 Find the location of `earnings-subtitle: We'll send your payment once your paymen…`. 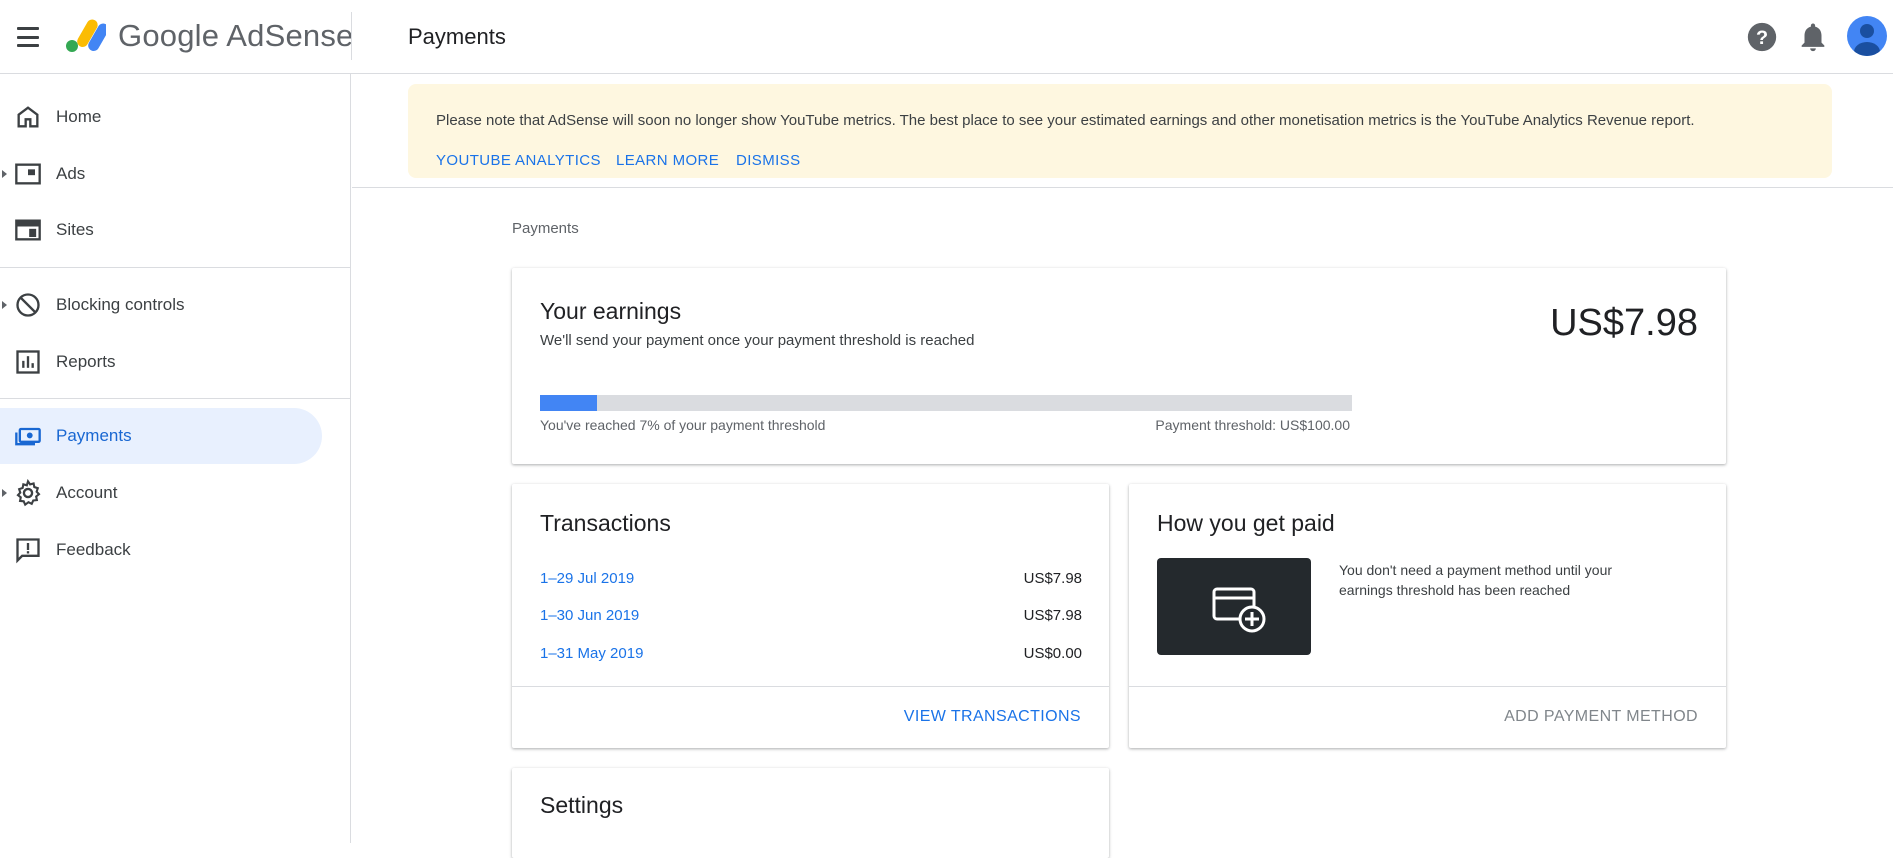

earnings-subtitle: We'll send your payment once your paymen… is located at coordinates (757, 340).